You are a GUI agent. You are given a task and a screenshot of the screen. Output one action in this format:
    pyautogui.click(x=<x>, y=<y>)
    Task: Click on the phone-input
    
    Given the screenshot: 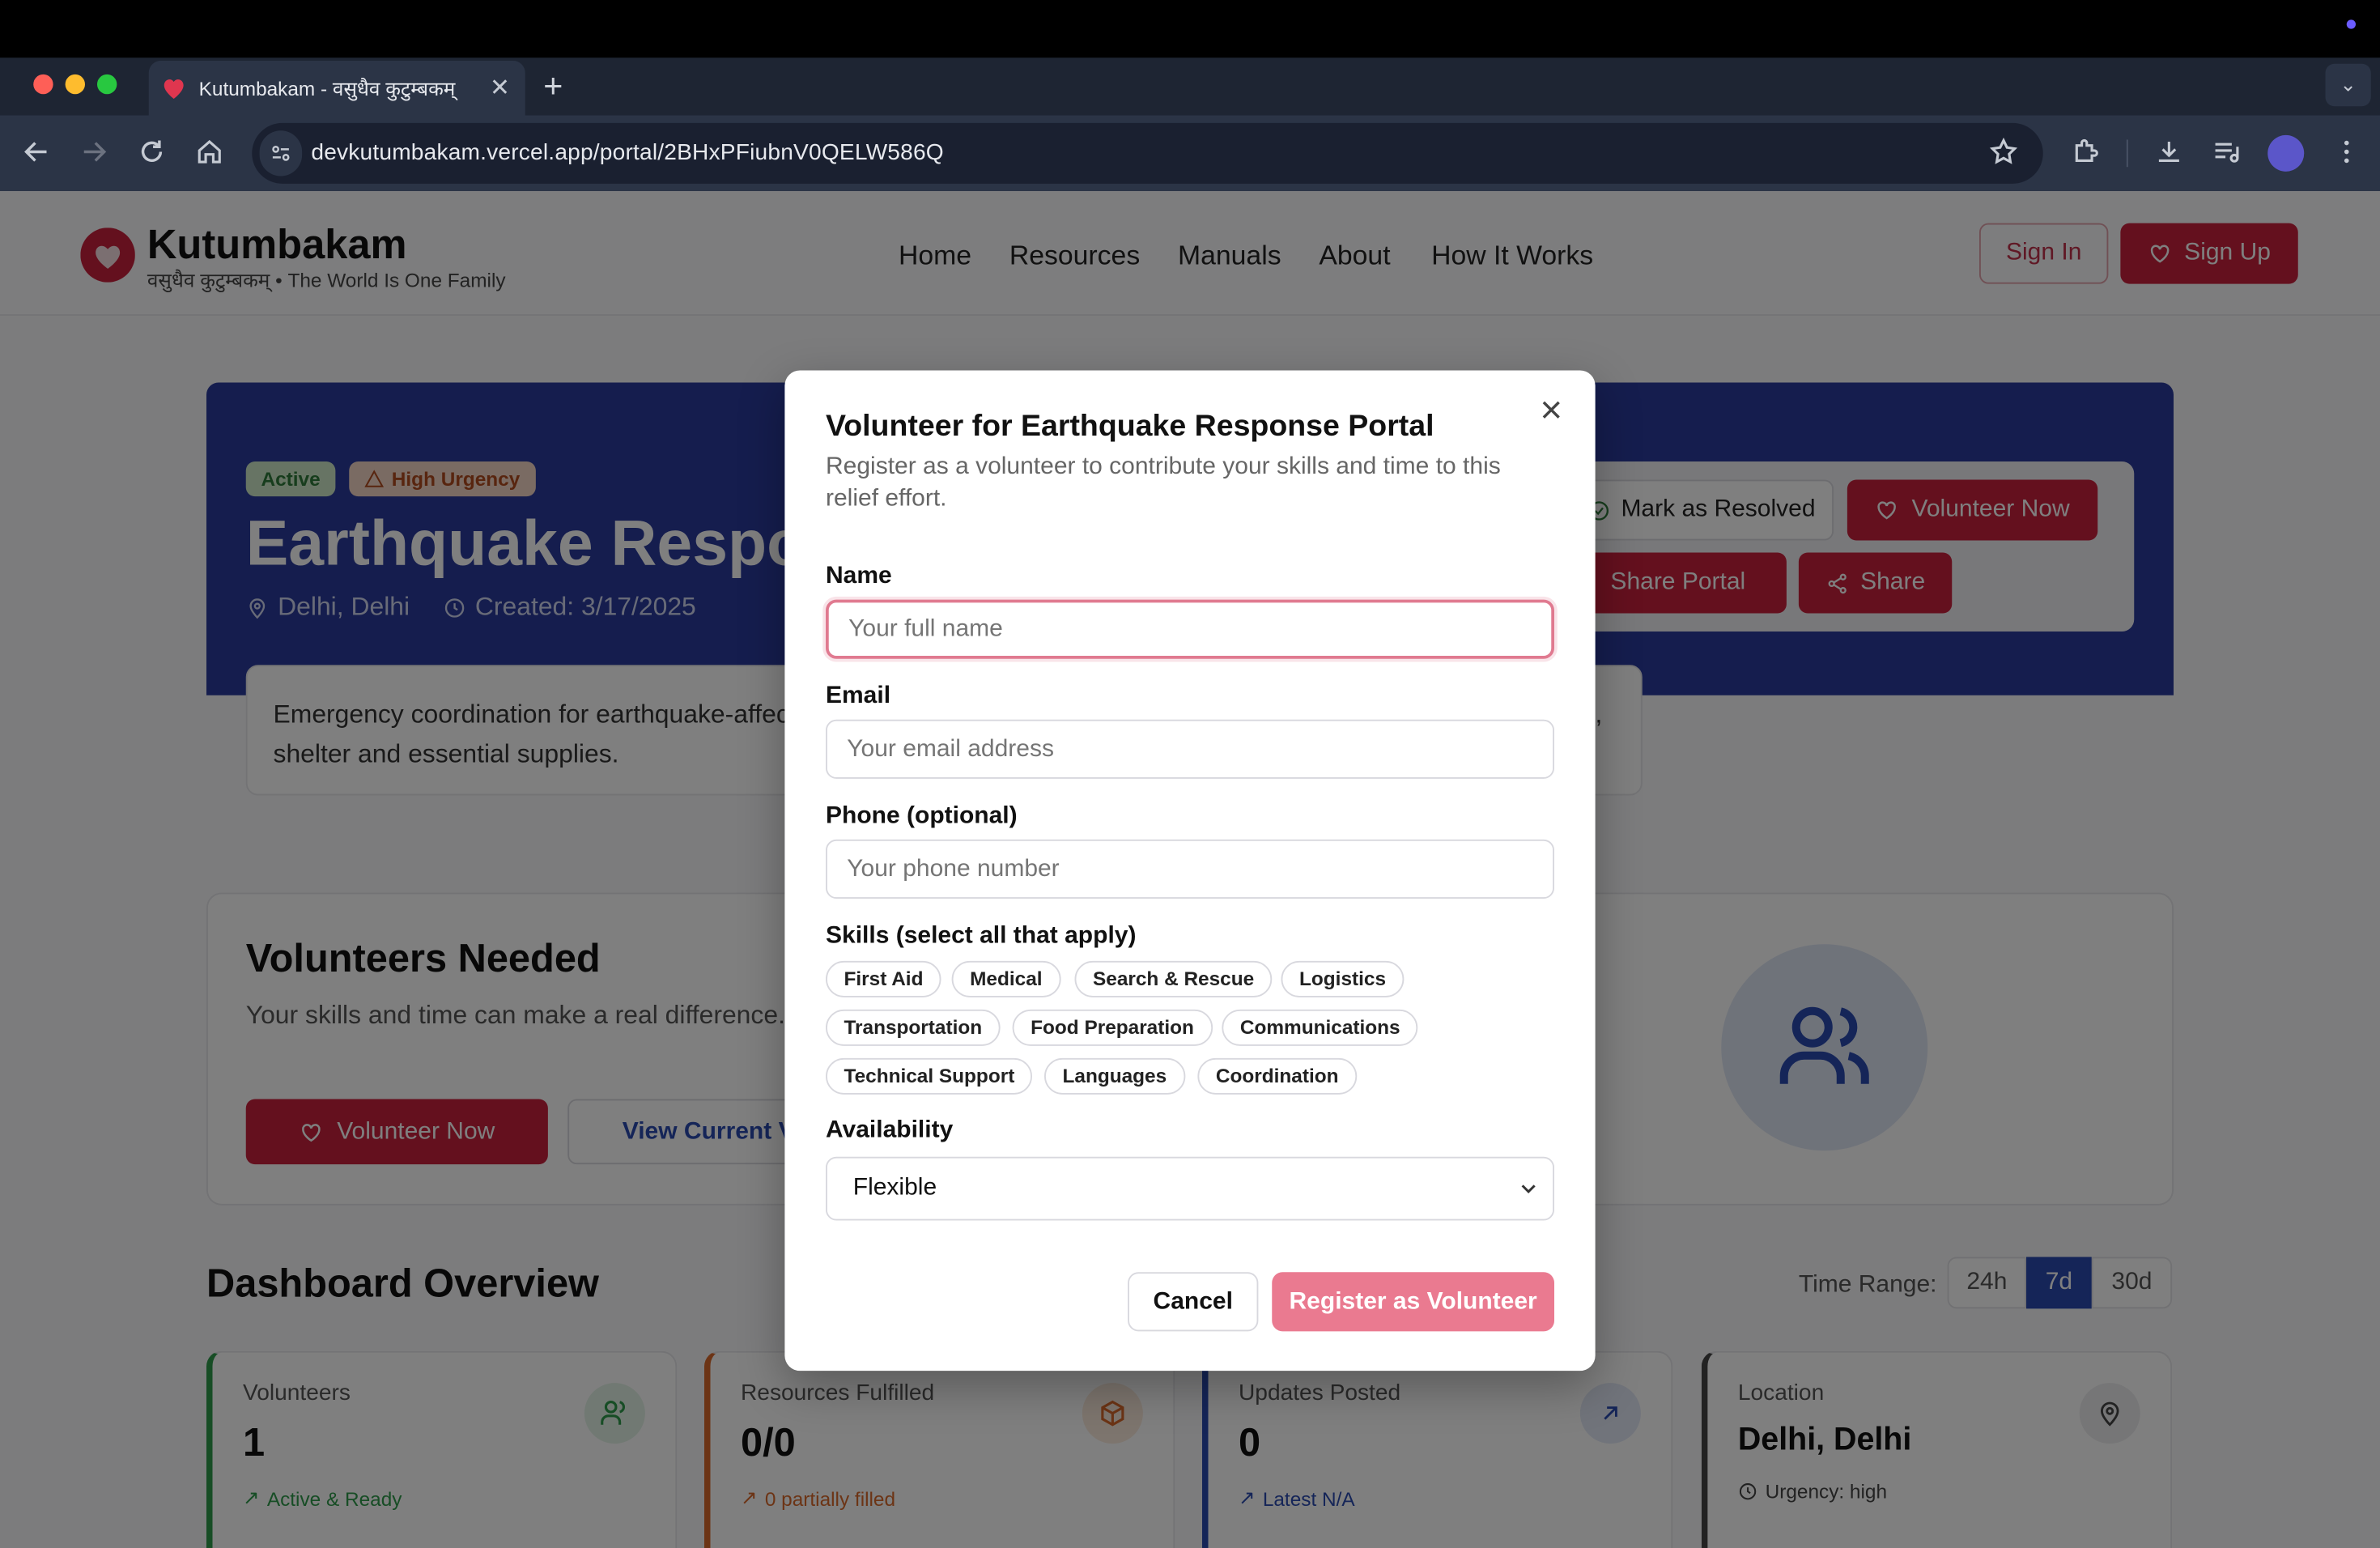 What is the action you would take?
    pyautogui.click(x=1190, y=869)
    